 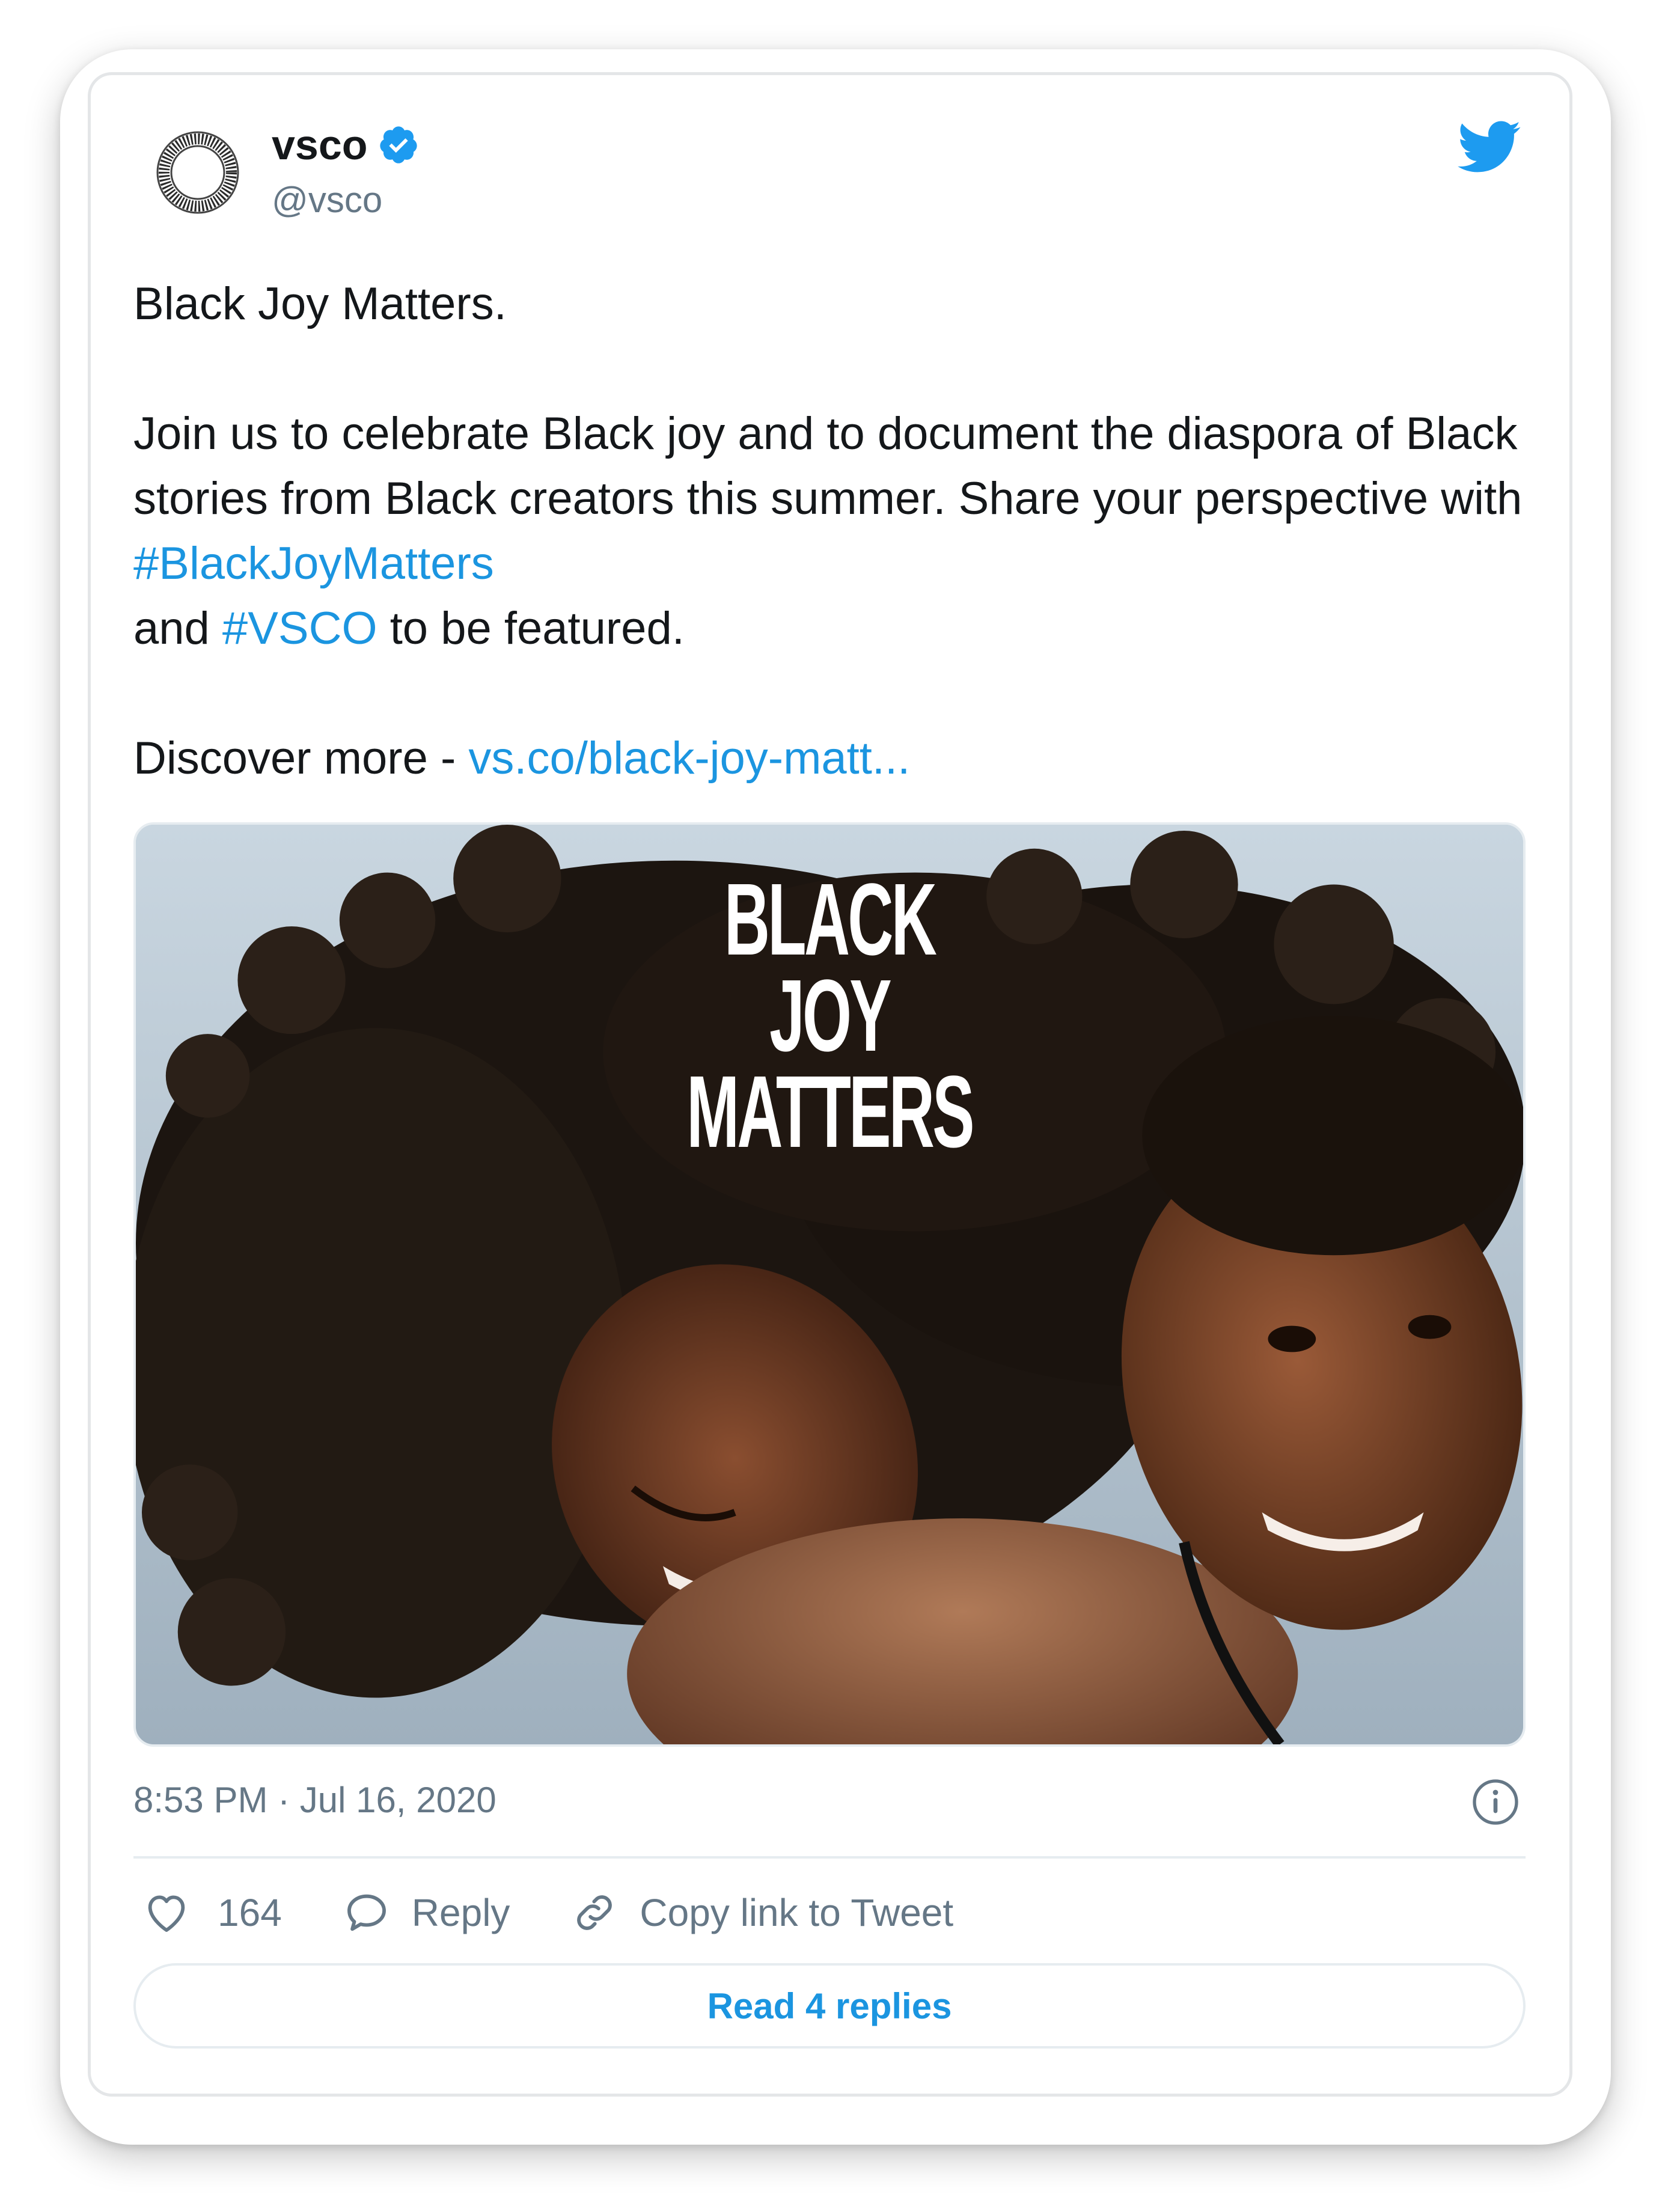 I want to click on vsco-ring-logo-icon, so click(x=197, y=173).